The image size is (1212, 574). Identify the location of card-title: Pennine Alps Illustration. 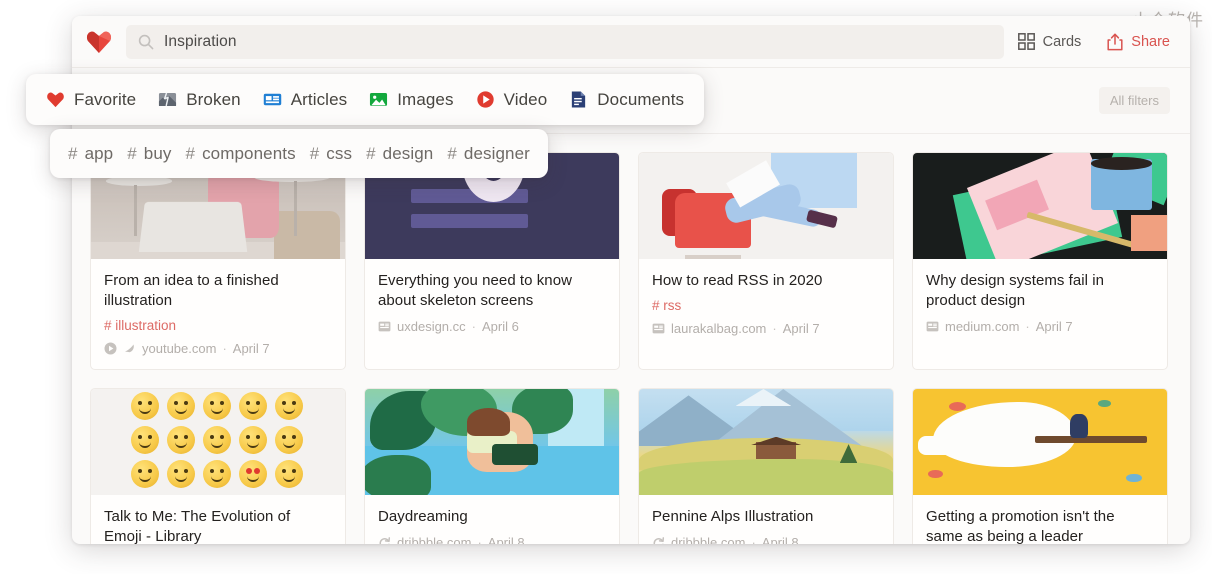
(733, 516).